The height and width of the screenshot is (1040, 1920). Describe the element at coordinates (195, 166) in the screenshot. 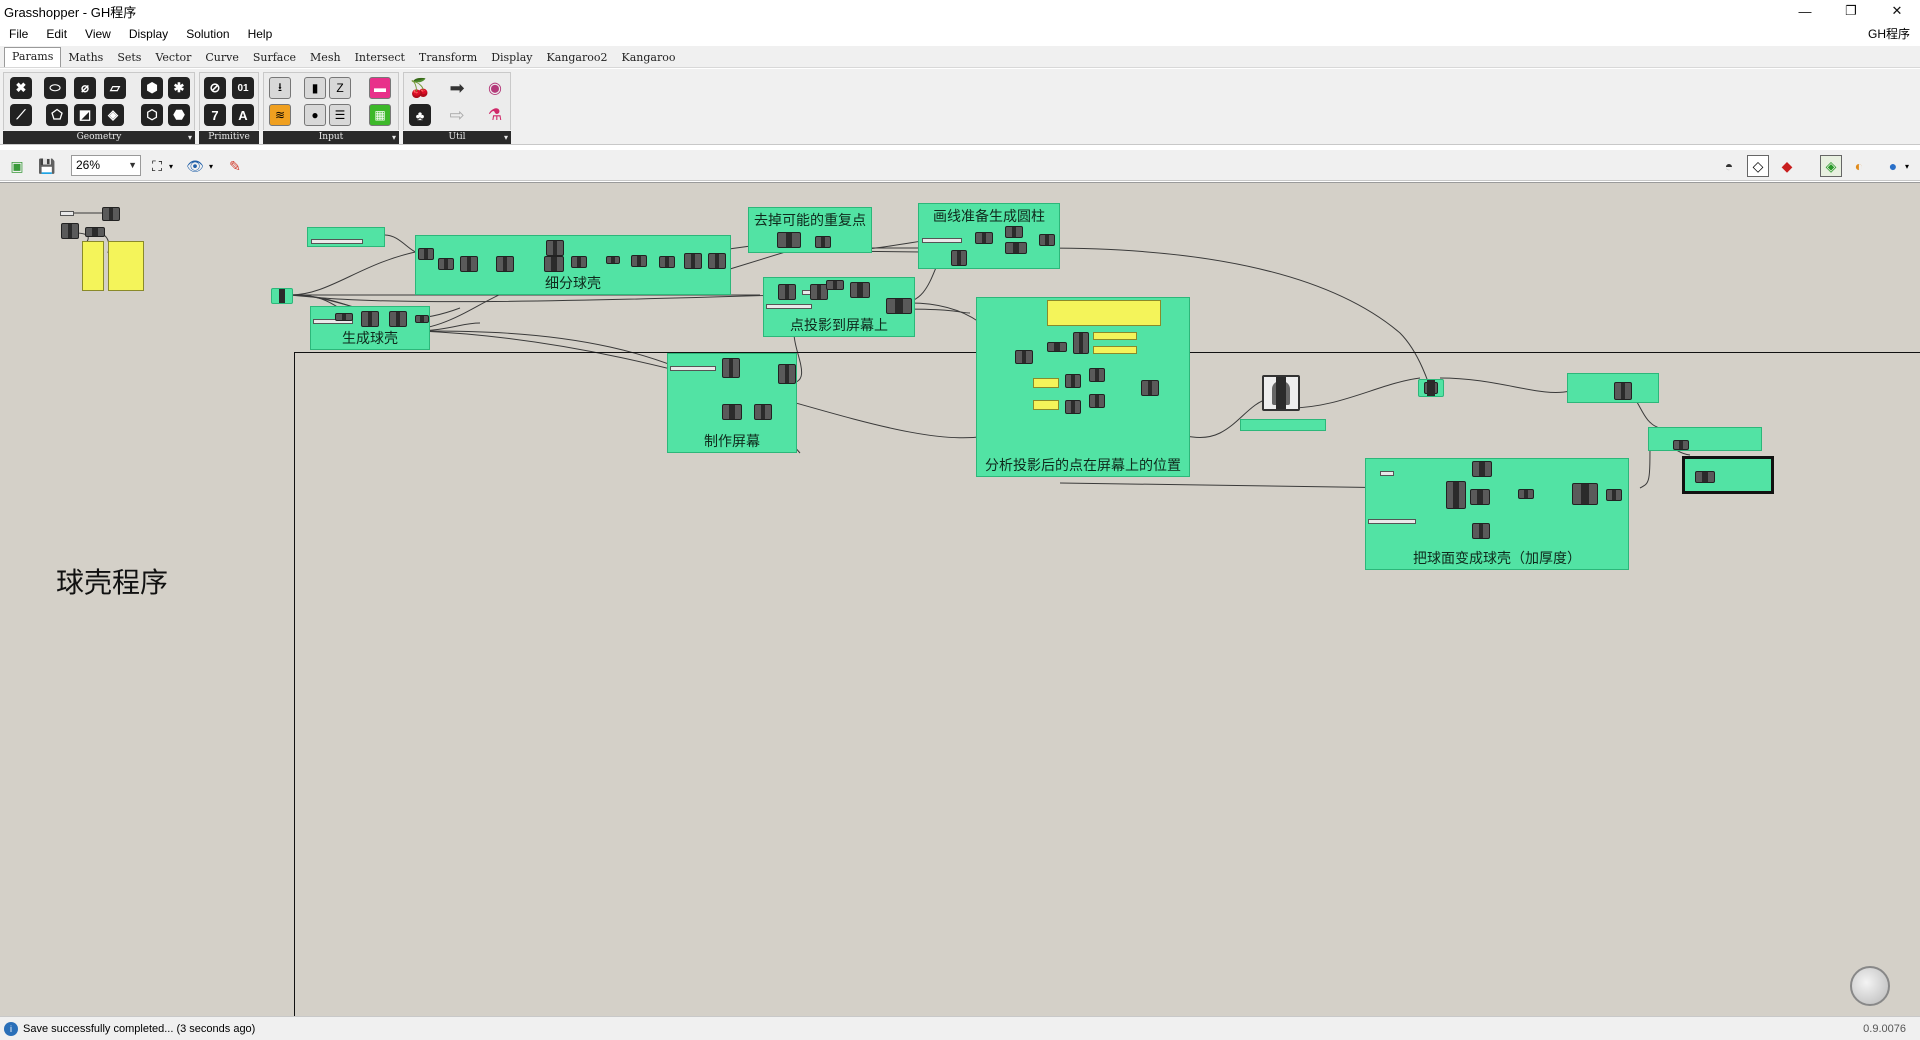

I see `preview-eye-icon: 👁` at that location.